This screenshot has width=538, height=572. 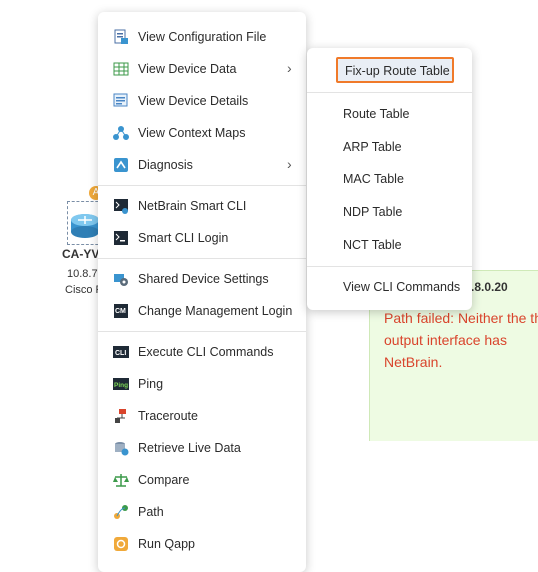 What do you see at coordinates (121, 279) in the screenshot?
I see `shared-settings-icon` at bounding box center [121, 279].